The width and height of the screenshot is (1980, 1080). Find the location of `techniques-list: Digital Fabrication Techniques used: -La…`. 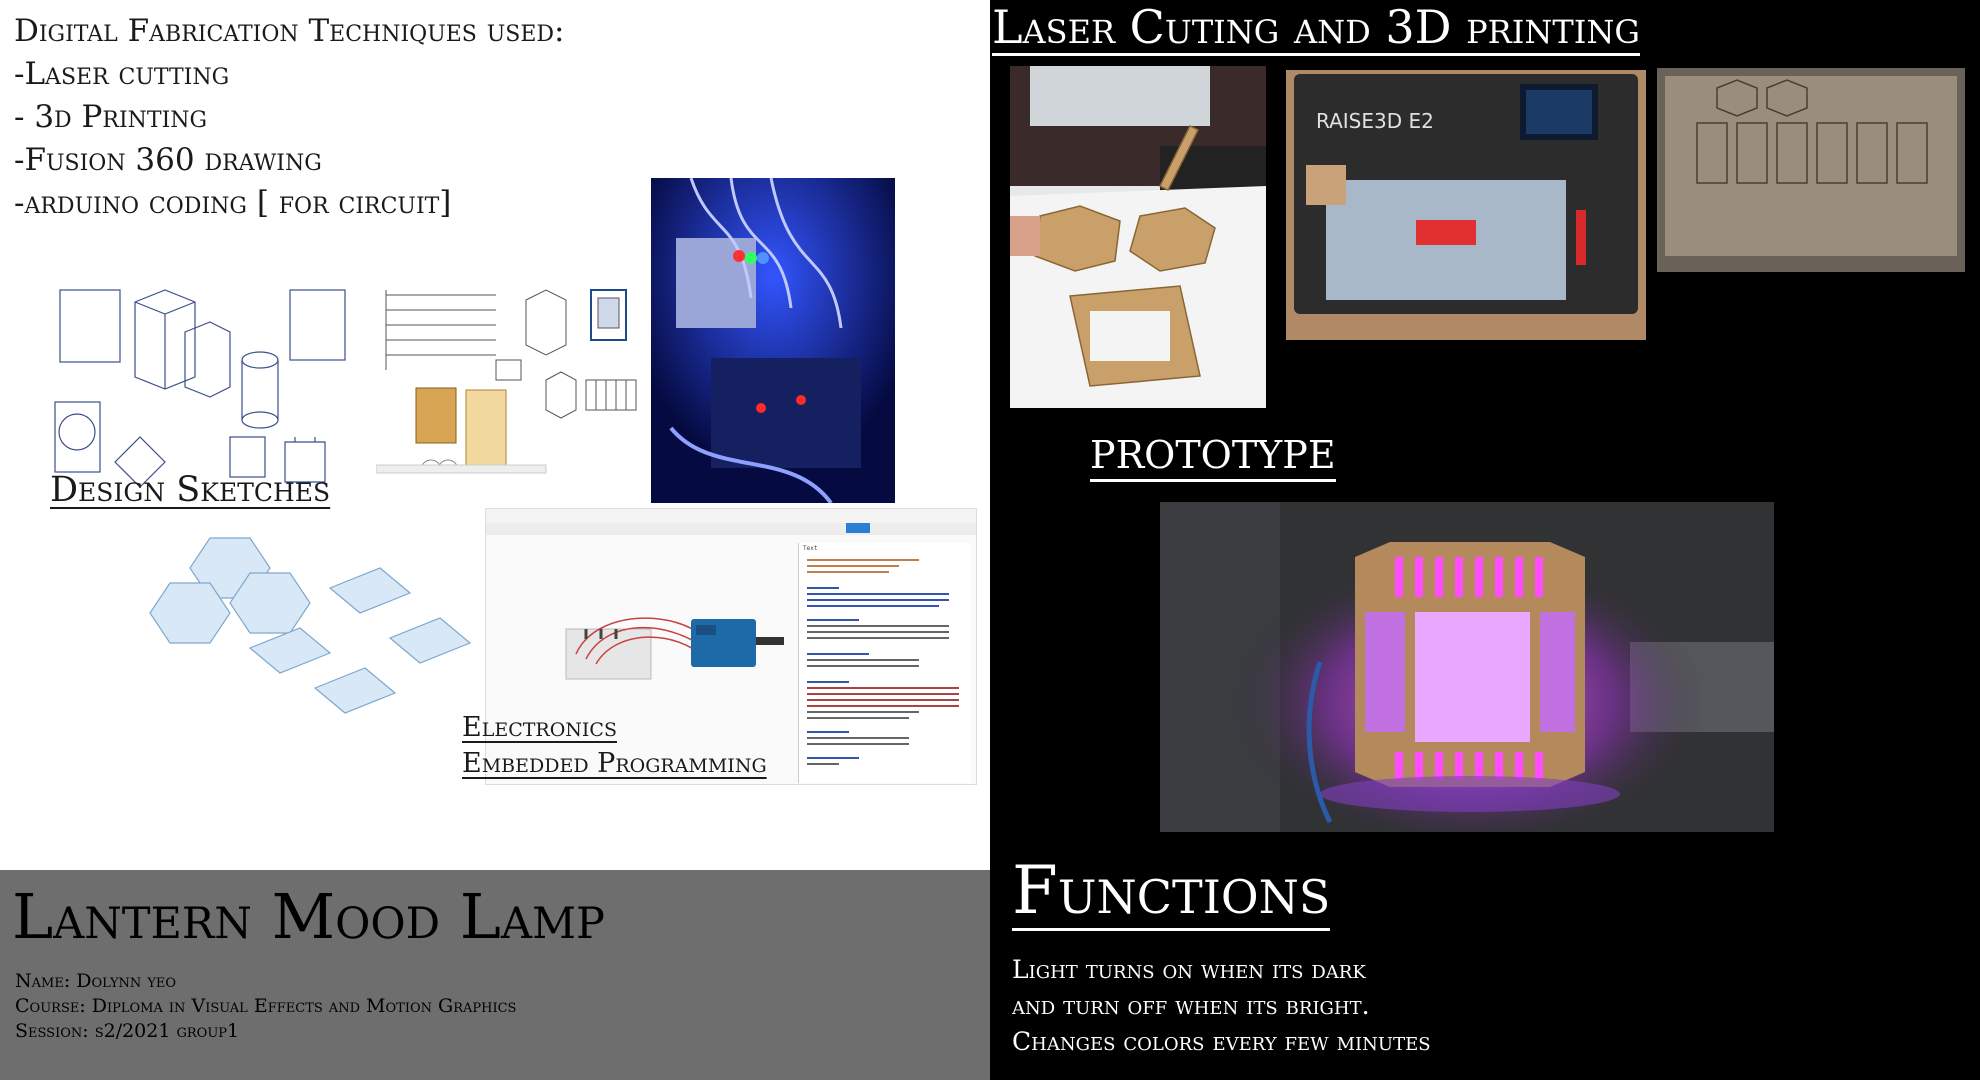

techniques-list: Digital Fabrication Techniques used: -La… is located at coordinates (289, 117).